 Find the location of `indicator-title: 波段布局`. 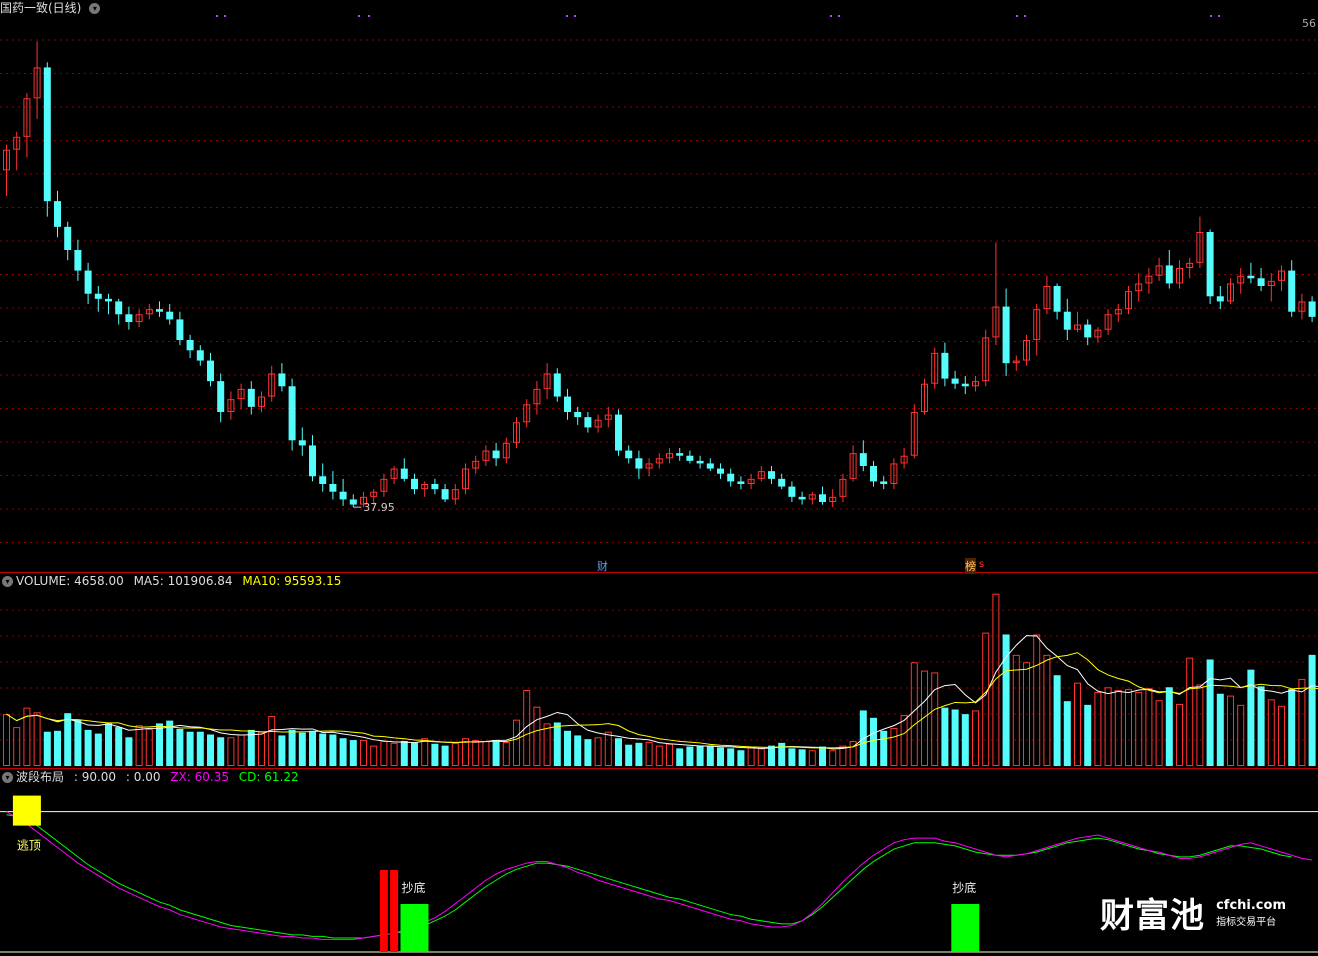

indicator-title: 波段布局 is located at coordinates (40, 777).